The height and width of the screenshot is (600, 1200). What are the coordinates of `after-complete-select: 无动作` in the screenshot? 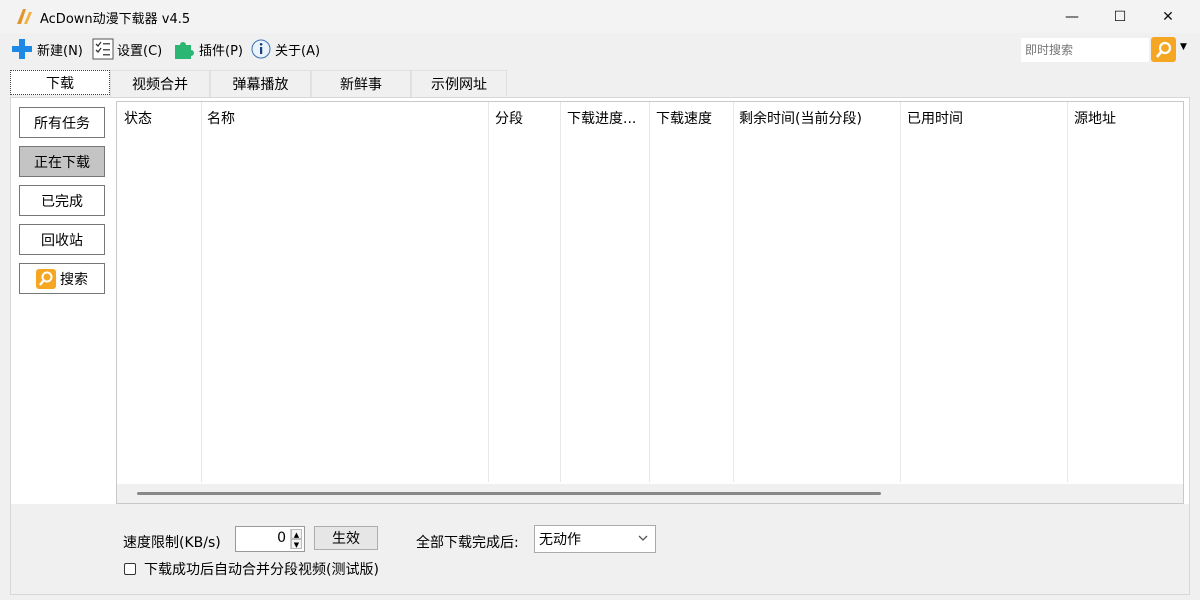 It's located at (595, 539).